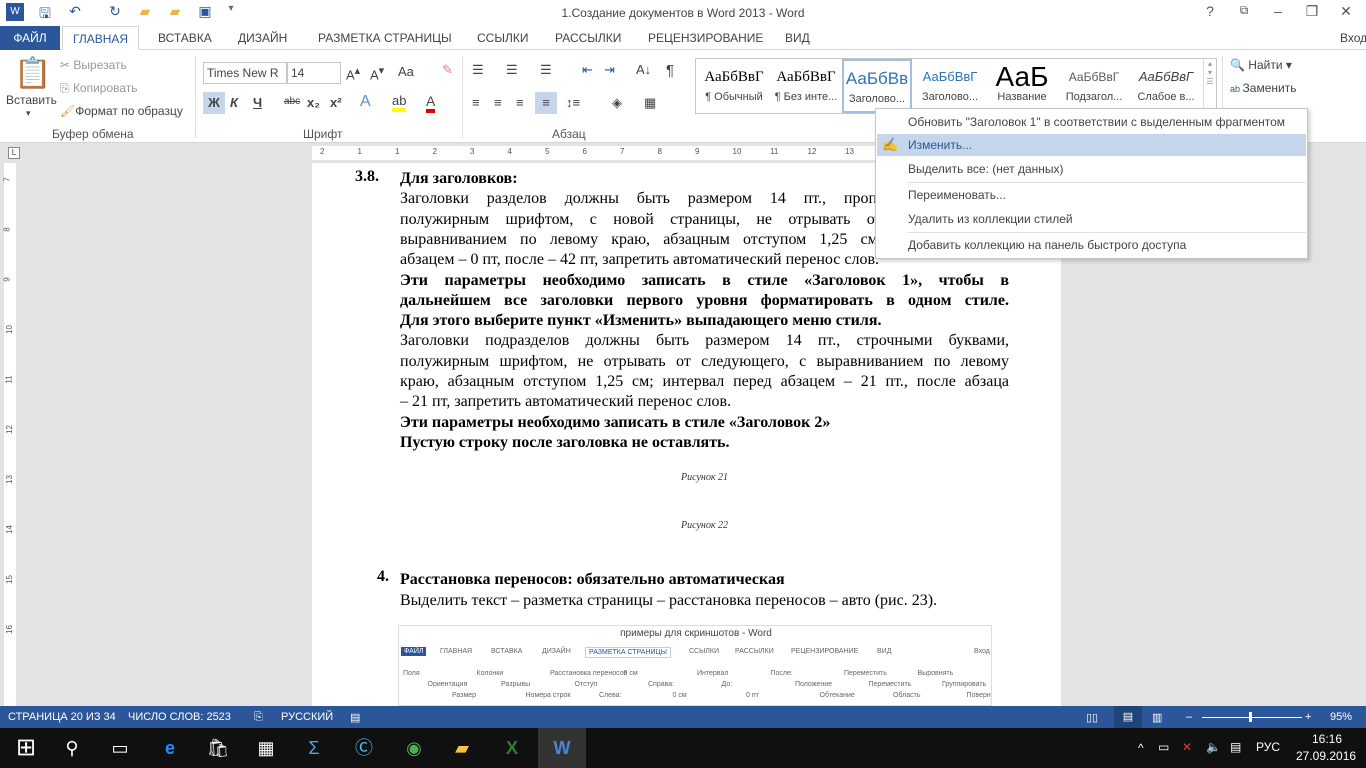 The width and height of the screenshot is (1366, 768). I want to click on format-painter-button: 🖌Формат по образцу, so click(121, 111).